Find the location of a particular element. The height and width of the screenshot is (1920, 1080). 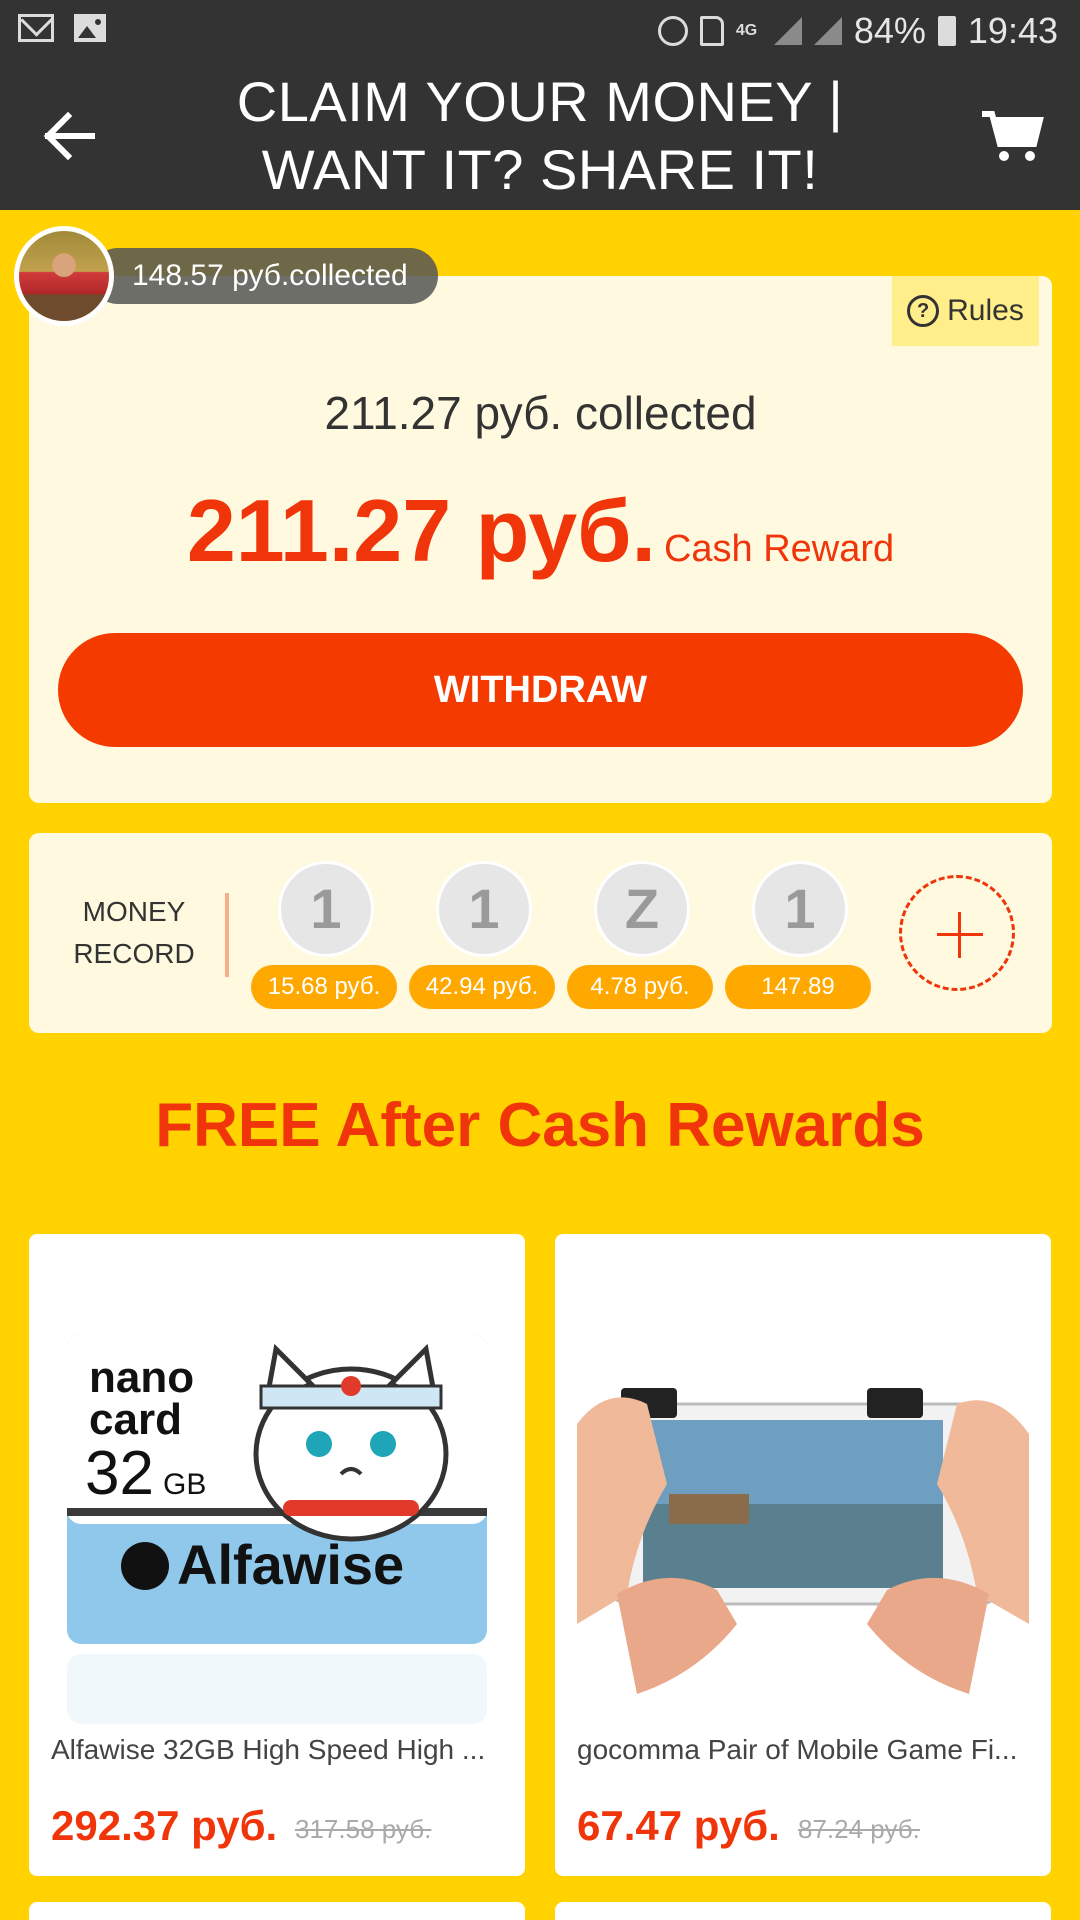

alarm-icon is located at coordinates (672, 31).